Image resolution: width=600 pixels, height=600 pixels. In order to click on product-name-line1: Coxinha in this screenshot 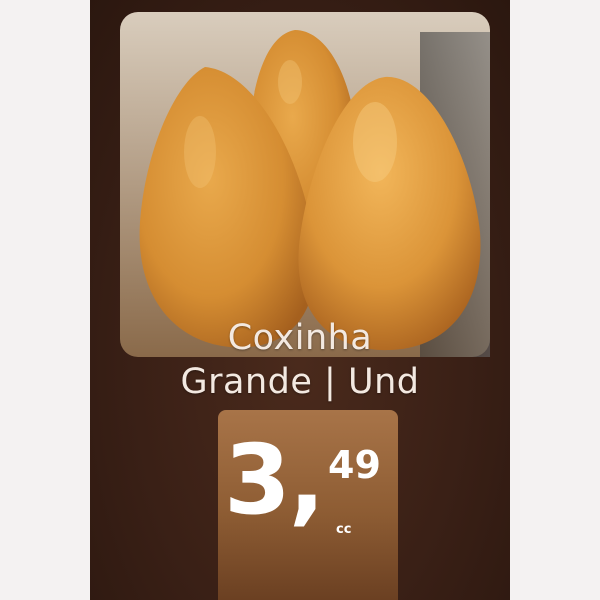, I will do `click(300, 338)`.